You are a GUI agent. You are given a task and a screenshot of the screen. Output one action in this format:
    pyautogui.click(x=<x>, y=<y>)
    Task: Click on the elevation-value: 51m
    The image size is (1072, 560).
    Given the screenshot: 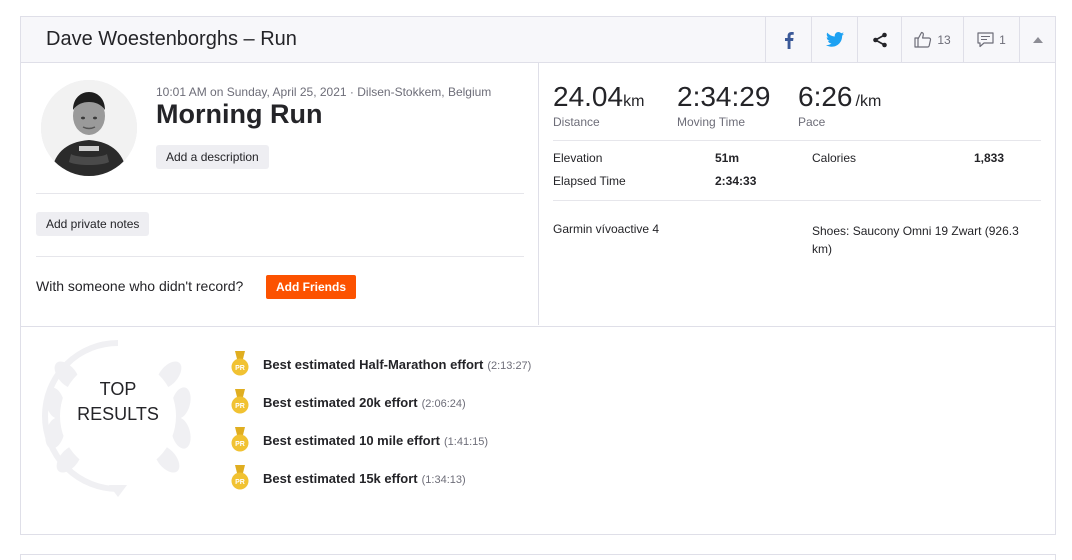 What is the action you would take?
    pyautogui.click(x=727, y=158)
    